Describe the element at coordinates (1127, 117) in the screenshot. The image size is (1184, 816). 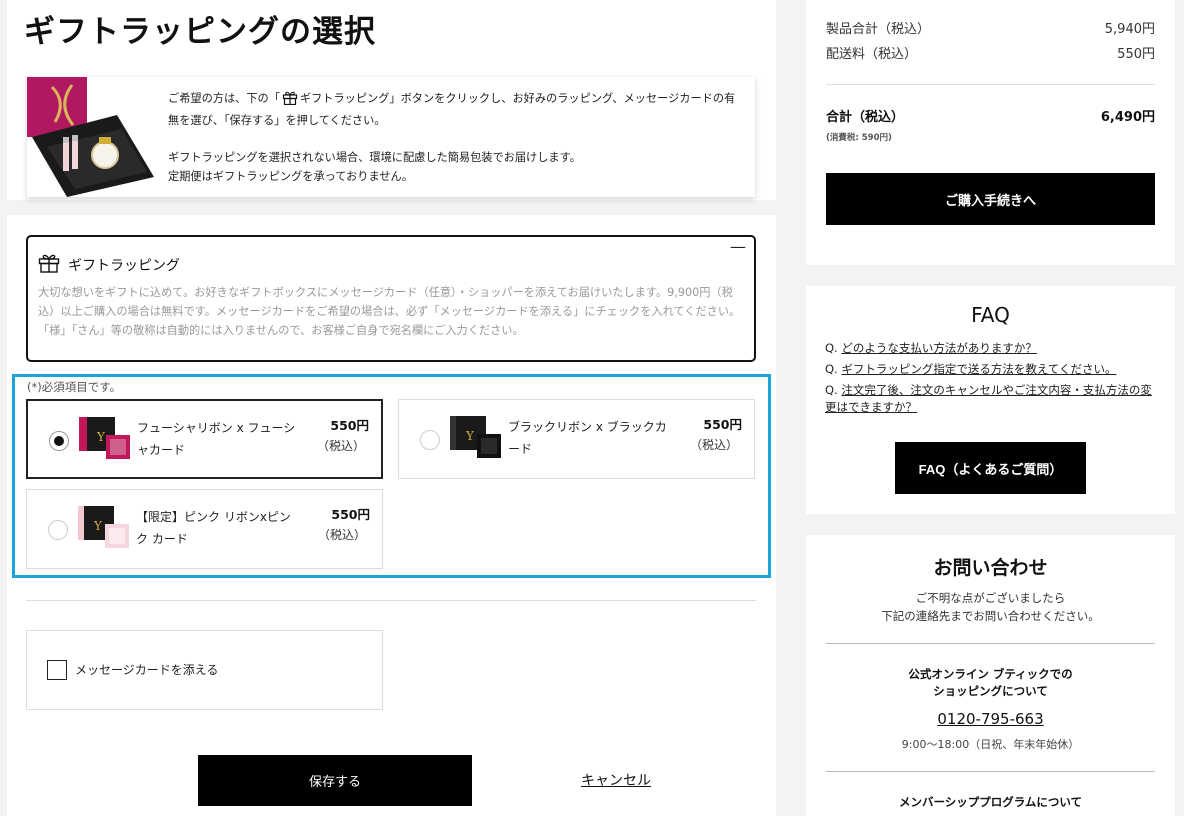
I see `total-value: 6,490円` at that location.